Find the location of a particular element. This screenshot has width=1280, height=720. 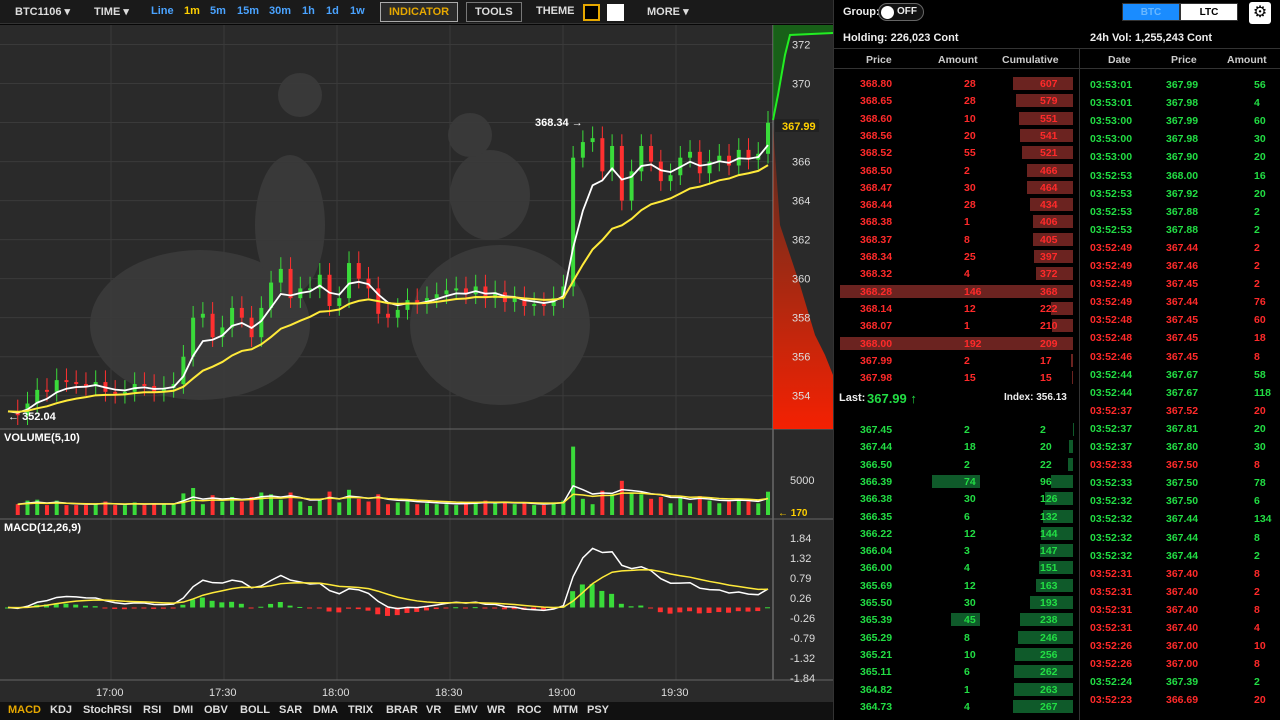

price-tick: 372 is located at coordinates (801, 46).